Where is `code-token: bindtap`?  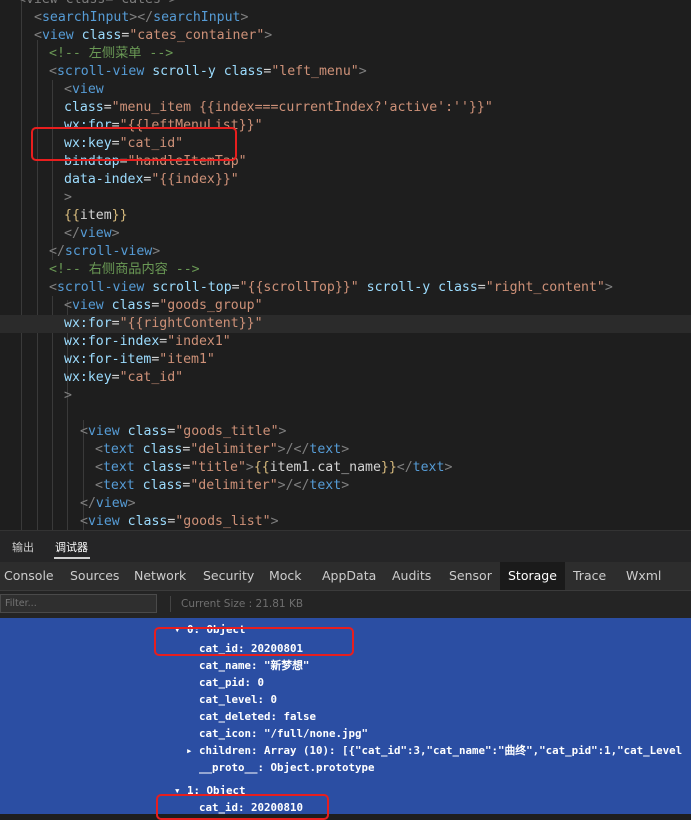
code-token: bindtap is located at coordinates (92, 161).